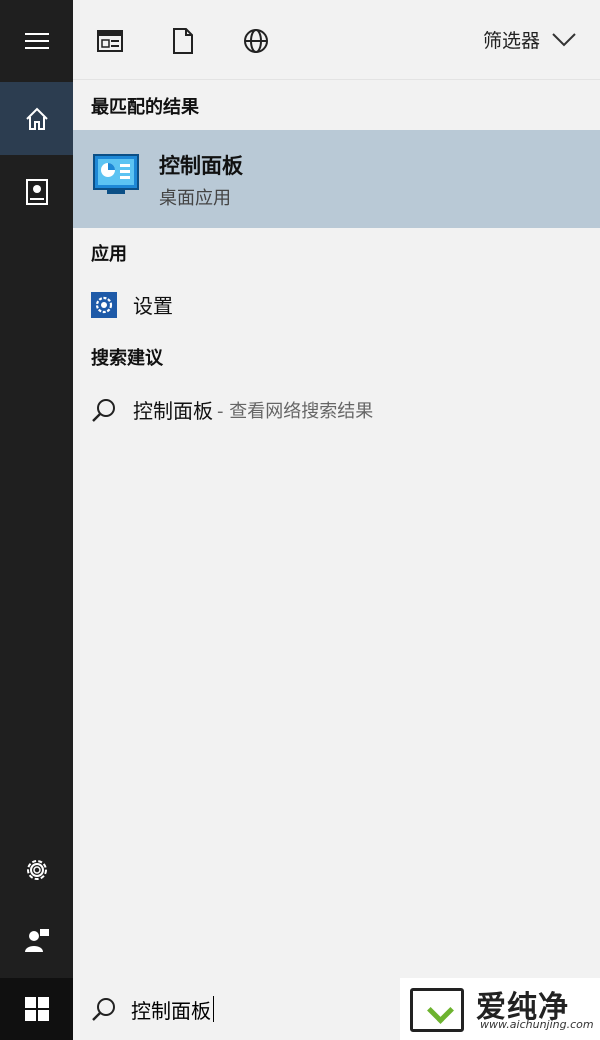 This screenshot has width=600, height=1040. Describe the element at coordinates (511, 41) in the screenshot. I see `filter-label: 筛选器` at that location.